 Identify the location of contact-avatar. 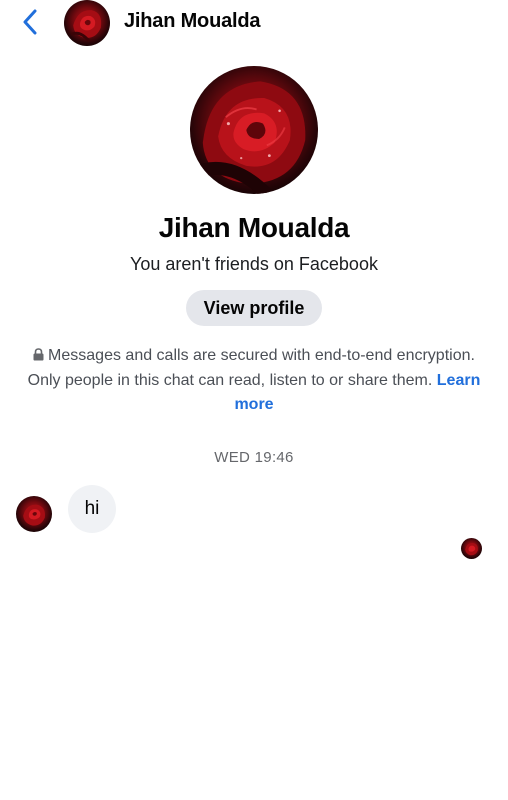
(87, 23).